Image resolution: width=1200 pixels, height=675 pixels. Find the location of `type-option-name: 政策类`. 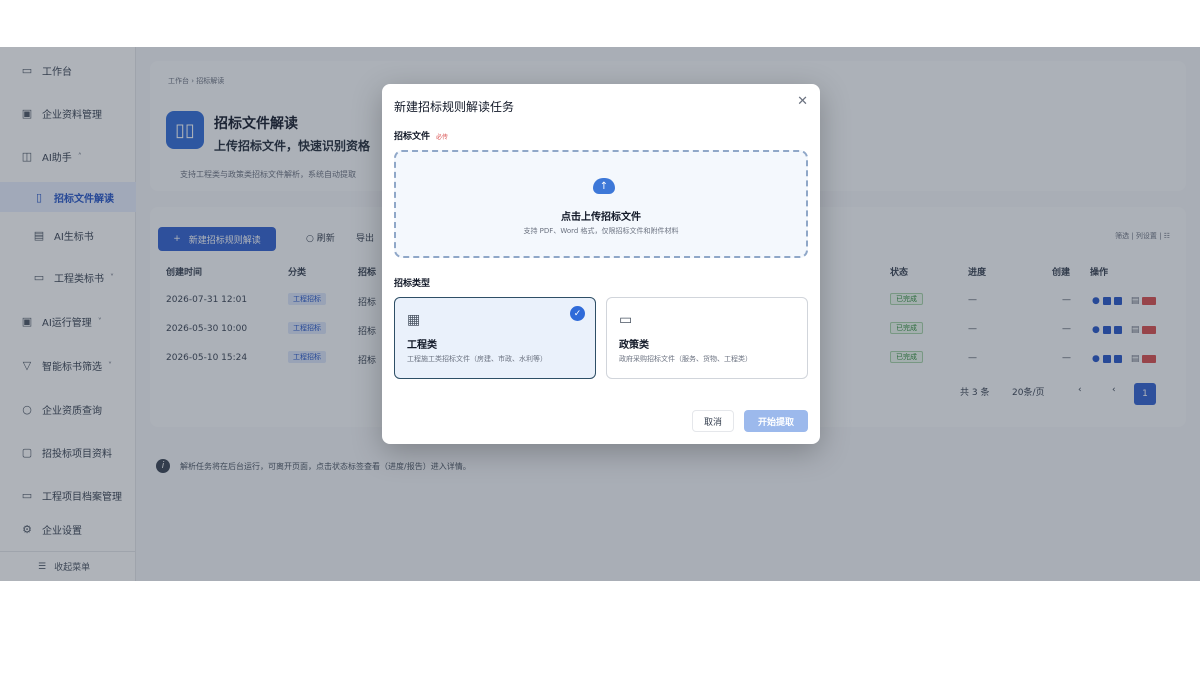

type-option-name: 政策类 is located at coordinates (634, 345).